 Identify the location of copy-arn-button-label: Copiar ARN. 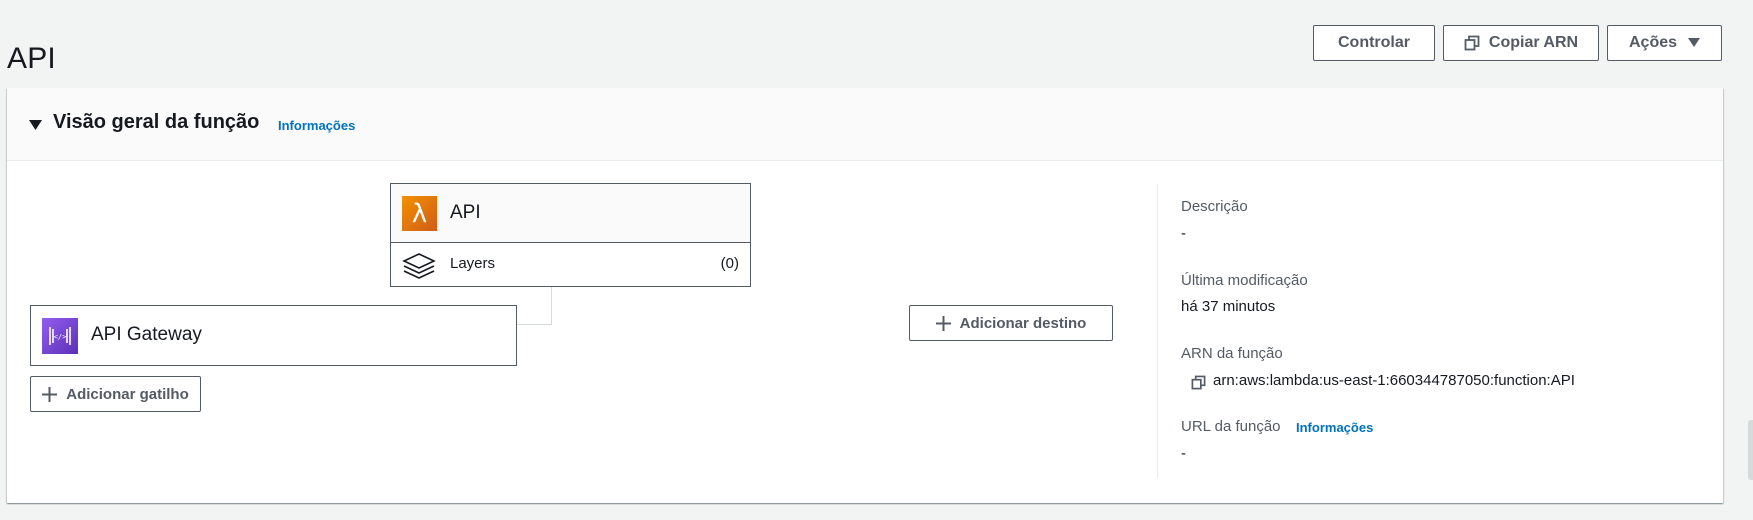
(1533, 42).